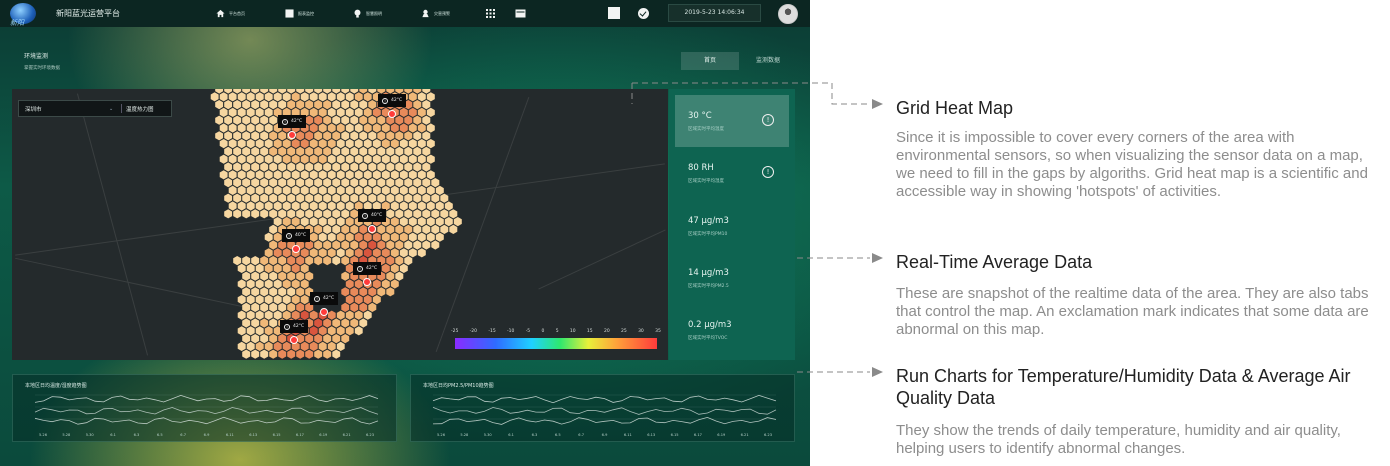 This screenshot has height=466, width=1390. What do you see at coordinates (994, 262) in the screenshot?
I see `annotation-heading: Real-Time Average Data` at bounding box center [994, 262].